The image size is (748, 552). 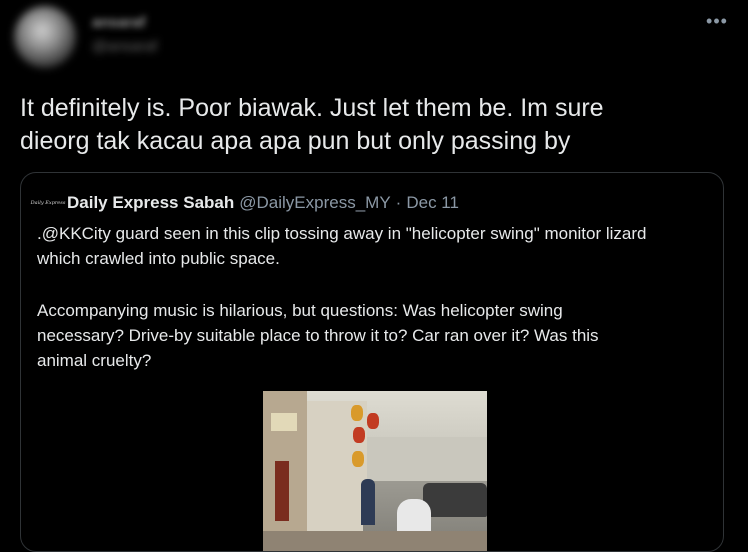 What do you see at coordinates (432, 203) in the screenshot?
I see `quoted-tweet-date: Dec 11` at bounding box center [432, 203].